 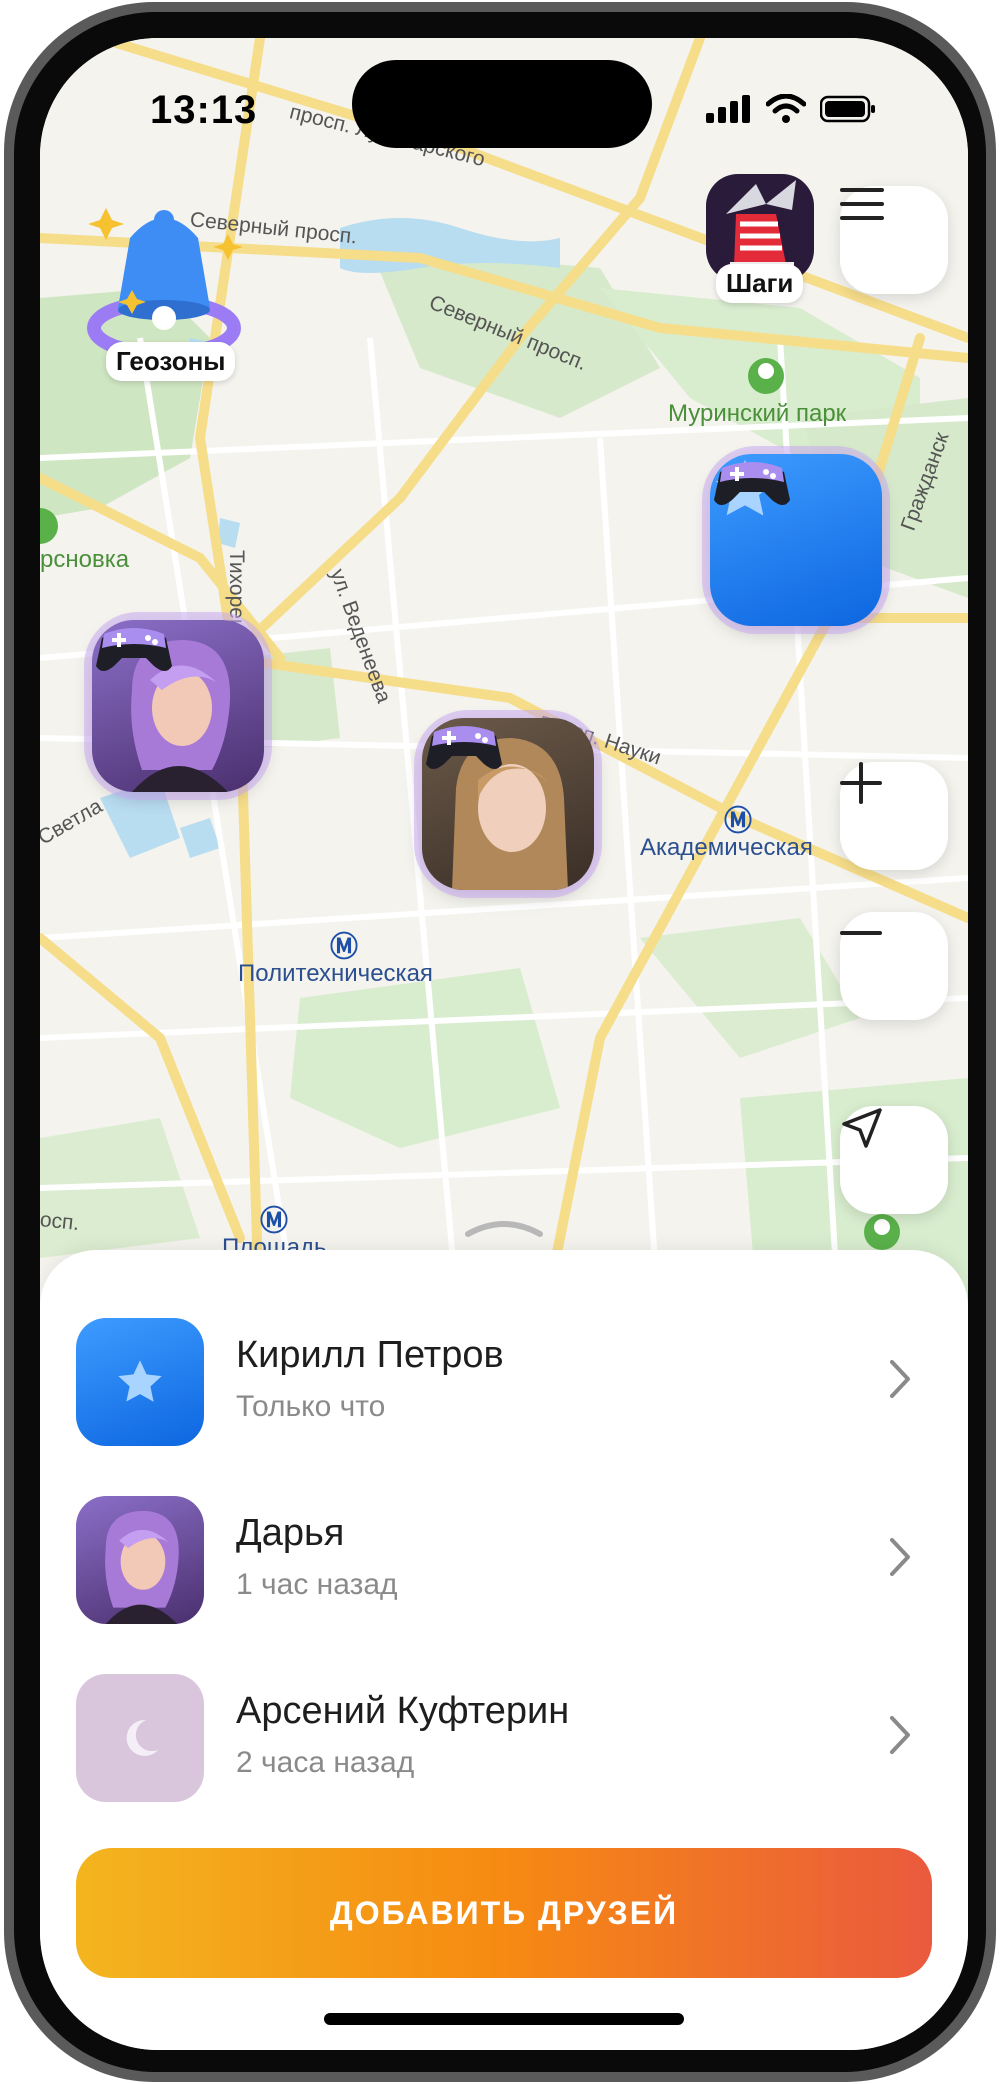 I want to click on geozones-button: Геозоны, so click(x=160, y=279).